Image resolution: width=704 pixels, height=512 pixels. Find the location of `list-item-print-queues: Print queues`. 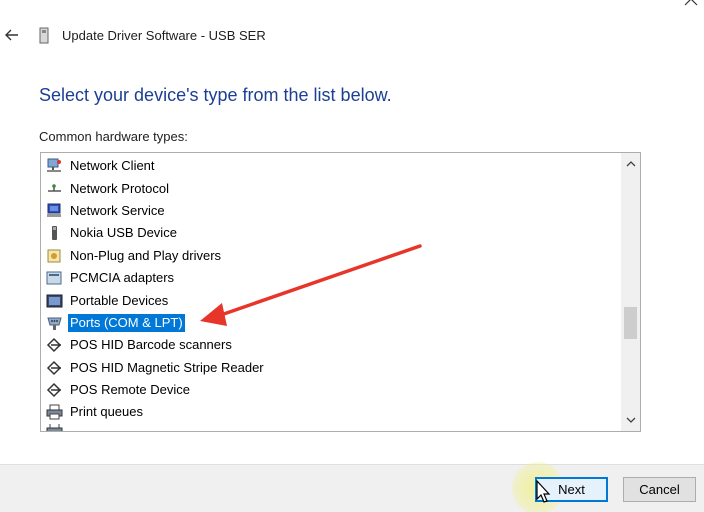

list-item-print-queues: Print queues is located at coordinates (331, 412).